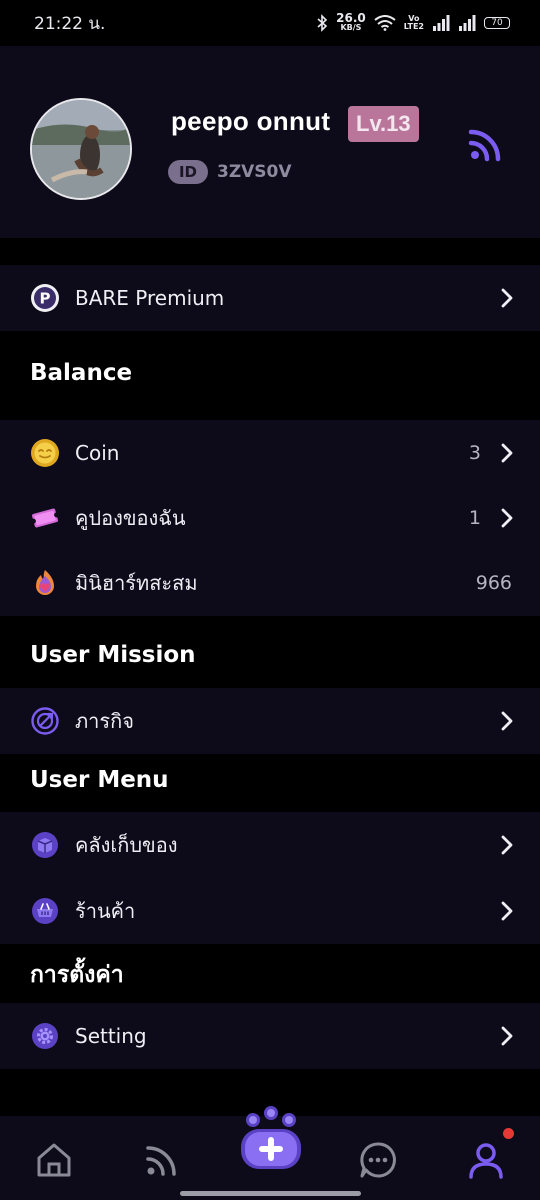  Describe the element at coordinates (254, 172) in the screenshot. I see `user-id: 3ZVS0V` at that location.